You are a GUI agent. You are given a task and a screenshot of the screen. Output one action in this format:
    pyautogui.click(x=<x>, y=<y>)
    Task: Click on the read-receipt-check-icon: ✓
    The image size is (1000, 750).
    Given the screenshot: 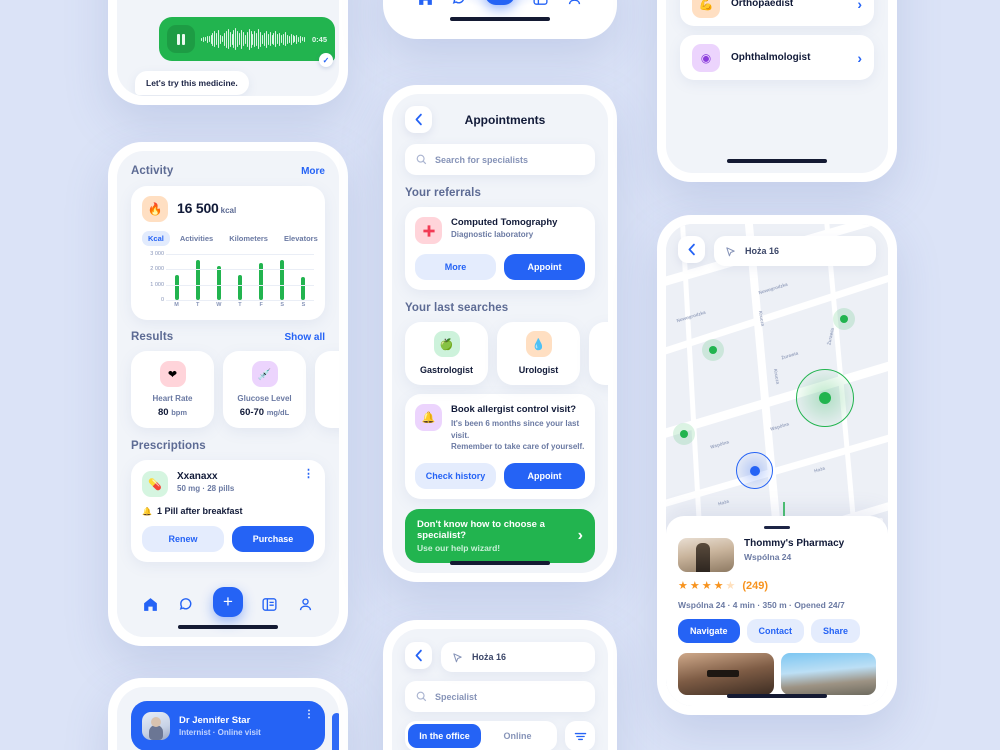 What is the action you would take?
    pyautogui.click(x=326, y=60)
    